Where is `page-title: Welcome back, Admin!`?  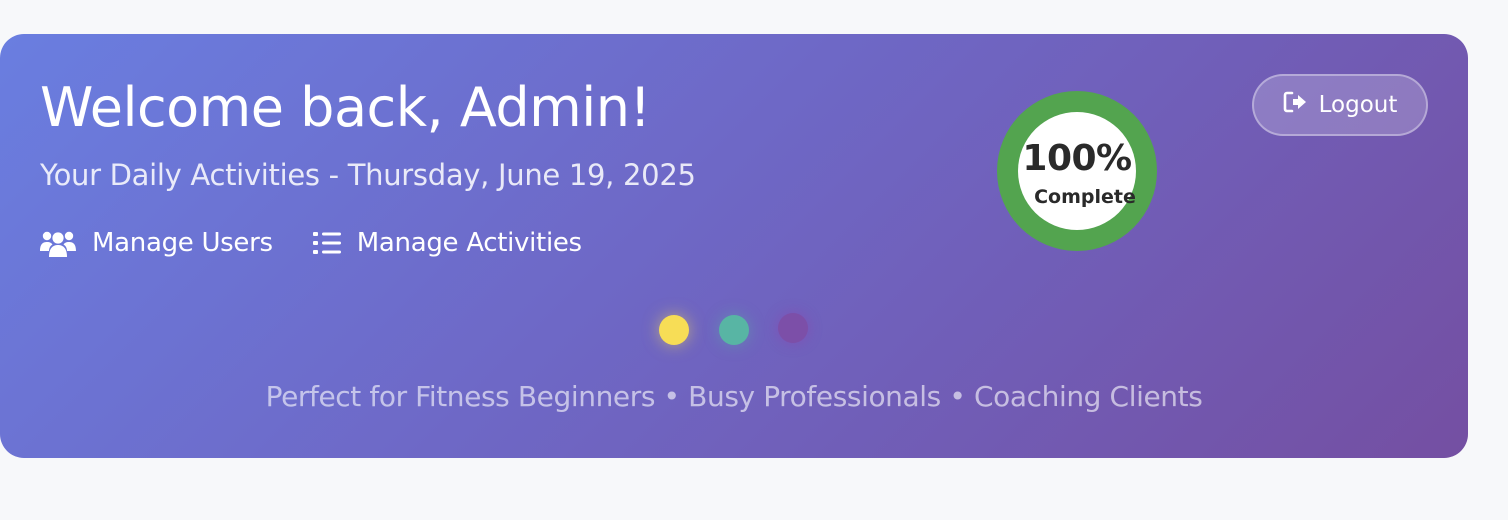
page-title: Welcome back, Admin! is located at coordinates (345, 107).